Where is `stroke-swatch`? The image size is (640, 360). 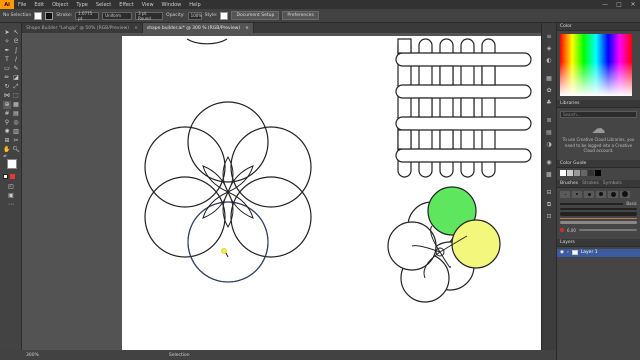 stroke-swatch is located at coordinates (49, 15).